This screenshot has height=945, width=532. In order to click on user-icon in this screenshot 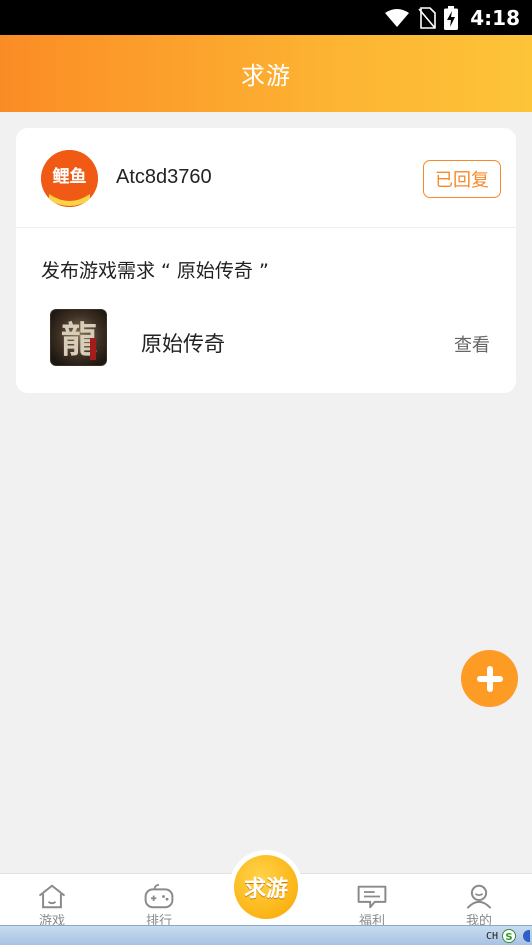, I will do `click(479, 896)`.